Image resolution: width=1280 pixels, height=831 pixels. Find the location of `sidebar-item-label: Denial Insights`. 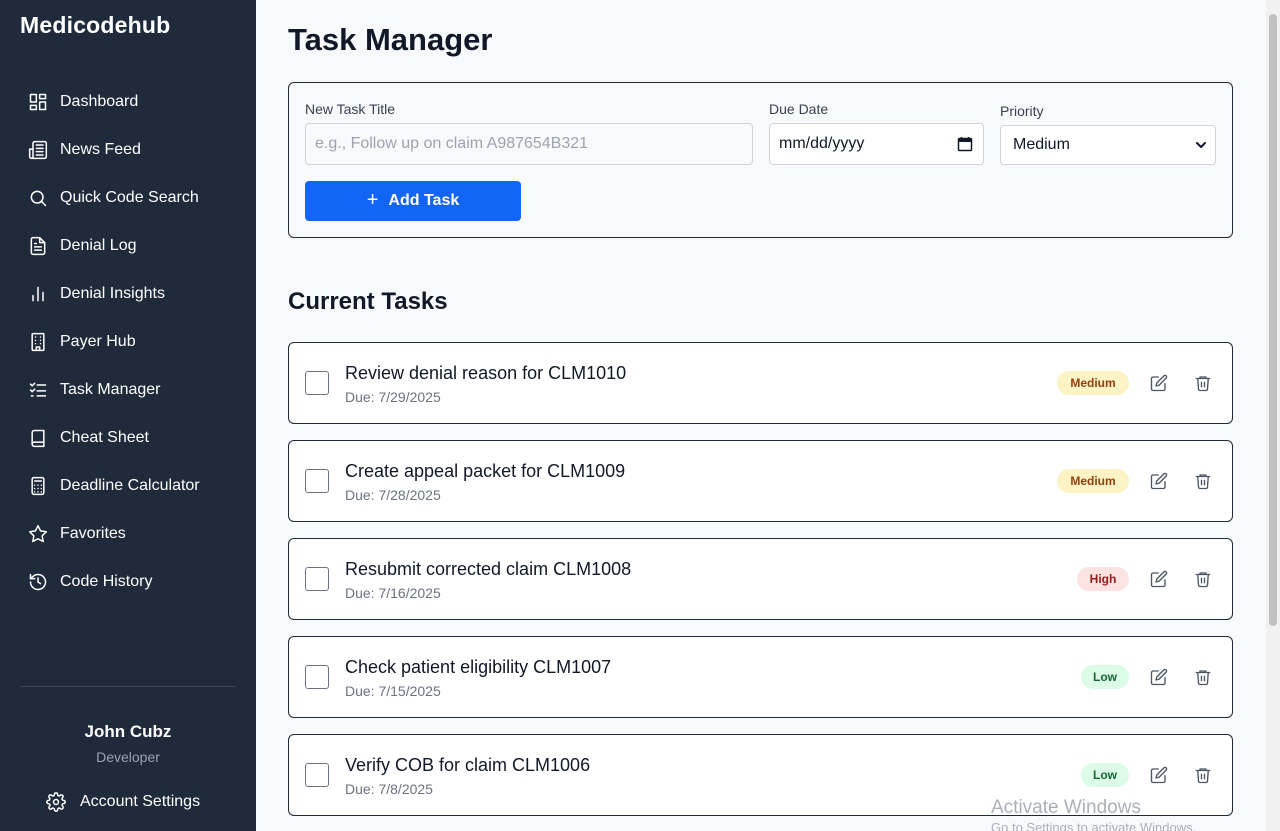

sidebar-item-label: Denial Insights is located at coordinates (112, 293).